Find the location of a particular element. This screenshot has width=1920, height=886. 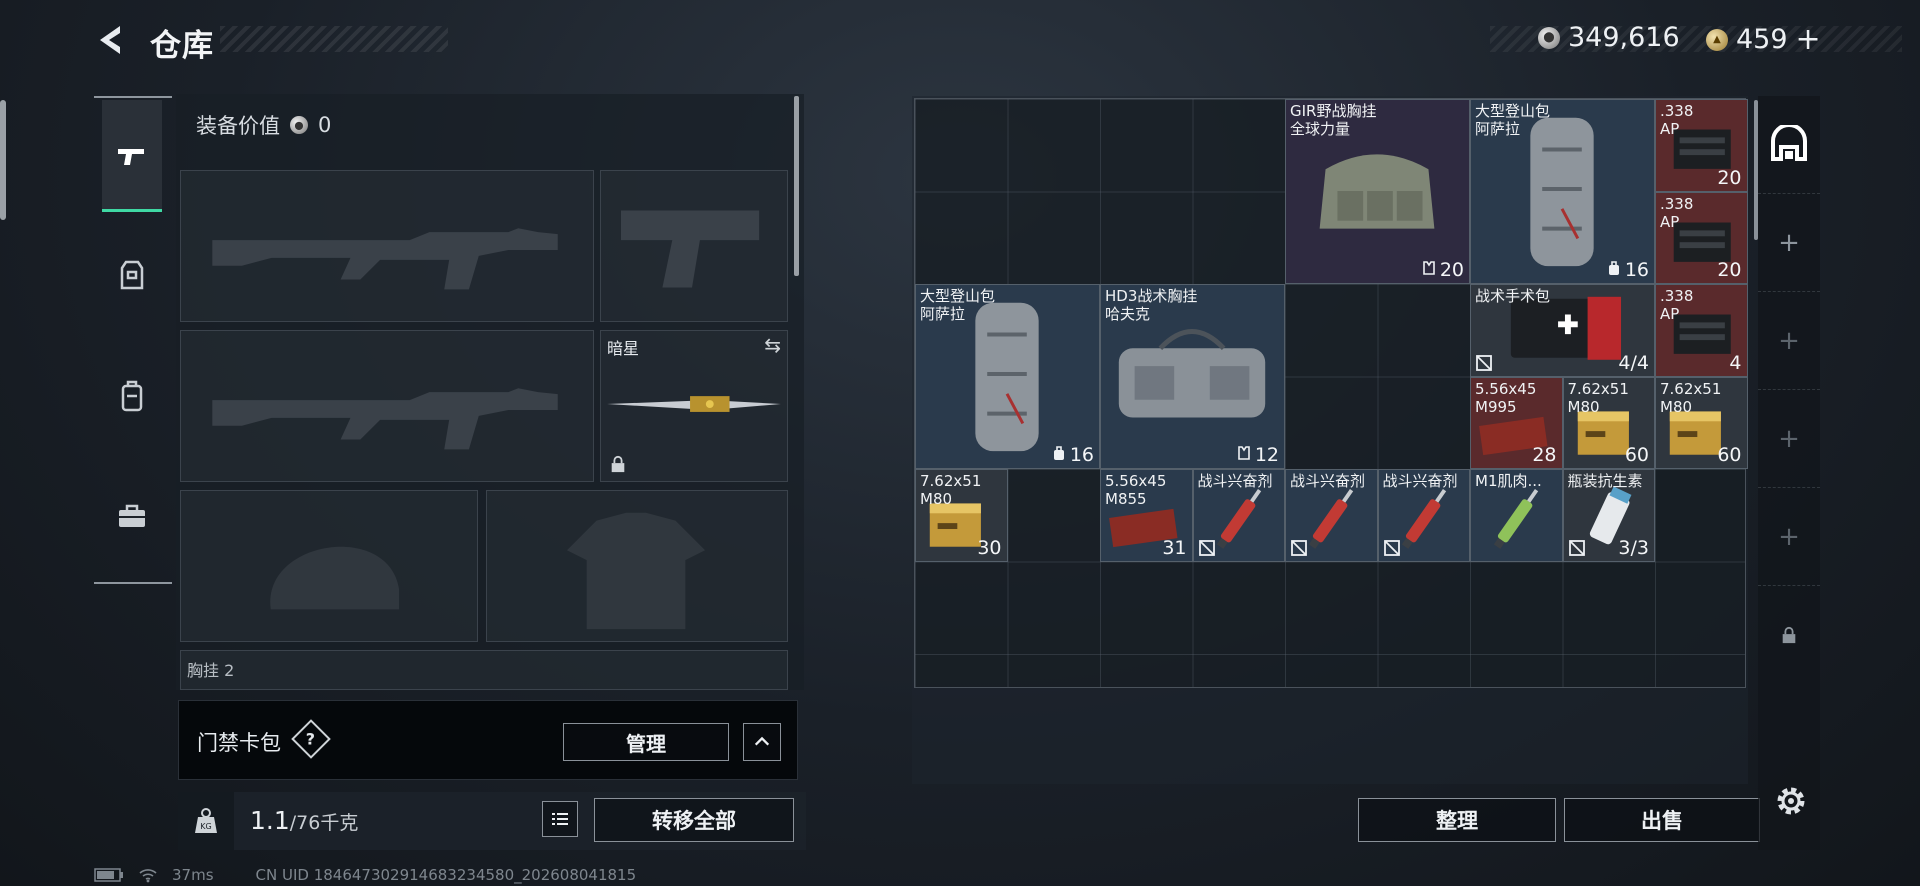

list-view-button is located at coordinates (560, 819).